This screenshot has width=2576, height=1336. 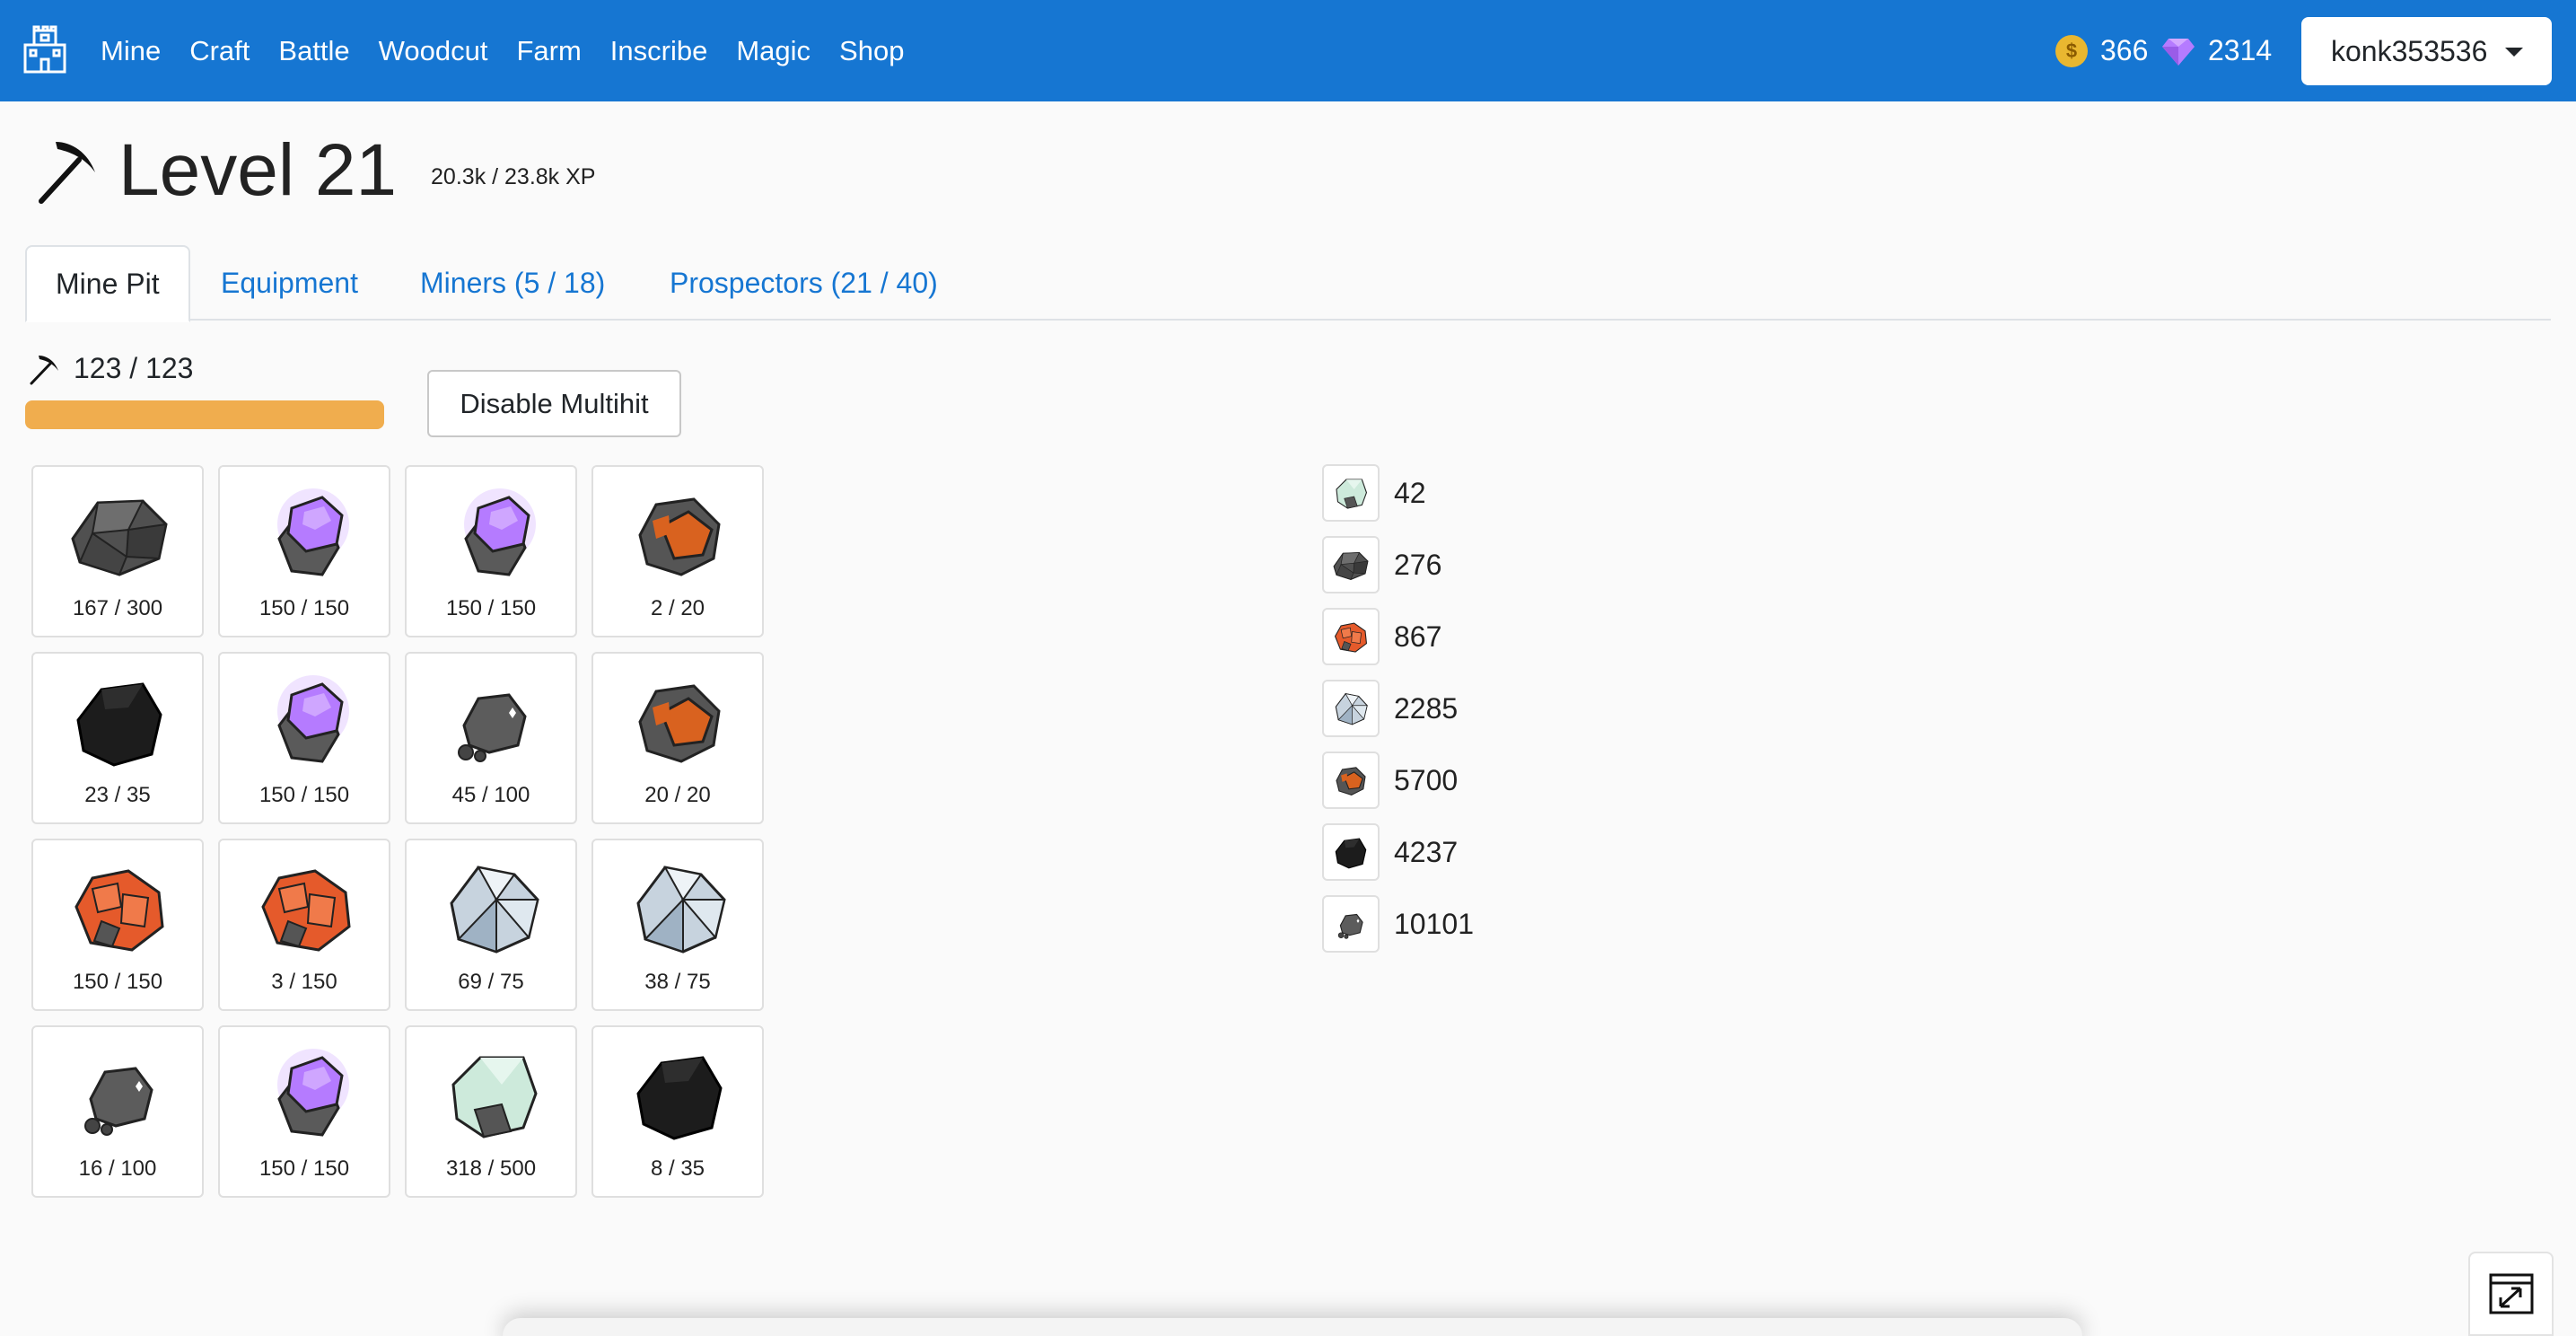 What do you see at coordinates (1418, 564) in the screenshot?
I see `inventory-count: 276` at bounding box center [1418, 564].